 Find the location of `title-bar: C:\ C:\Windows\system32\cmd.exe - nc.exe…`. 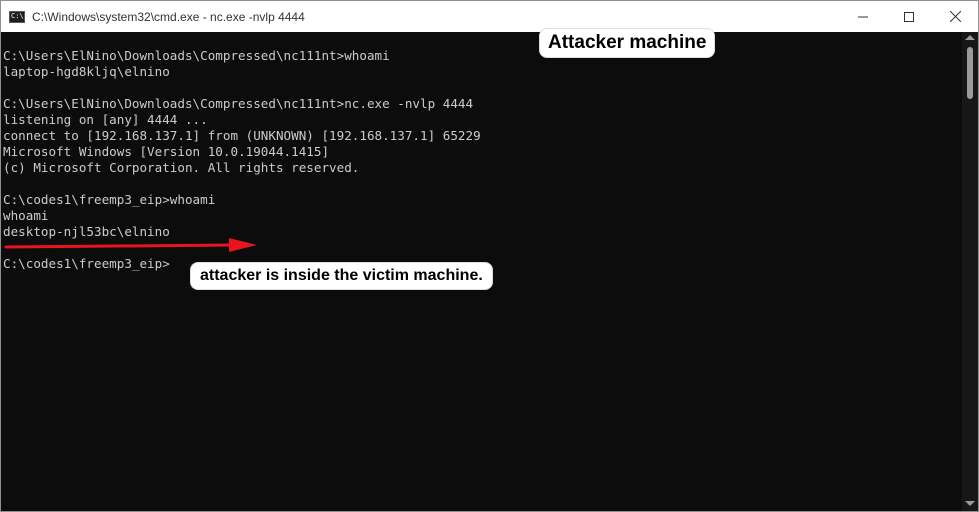

title-bar: C:\ C:\Windows\system32\cmd.exe - nc.exe… is located at coordinates (489, 16).